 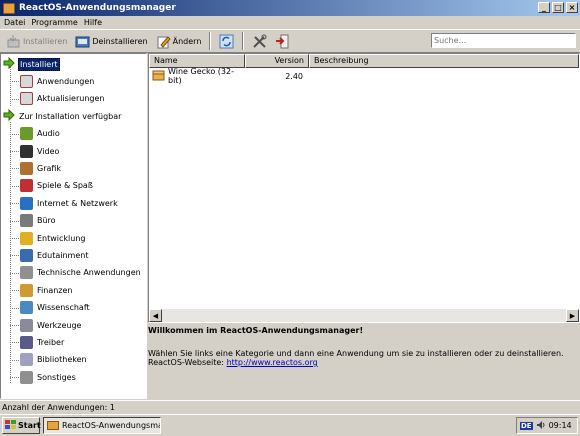 I want to click on website-label: ReactOS-Webseite:, so click(x=186, y=362).